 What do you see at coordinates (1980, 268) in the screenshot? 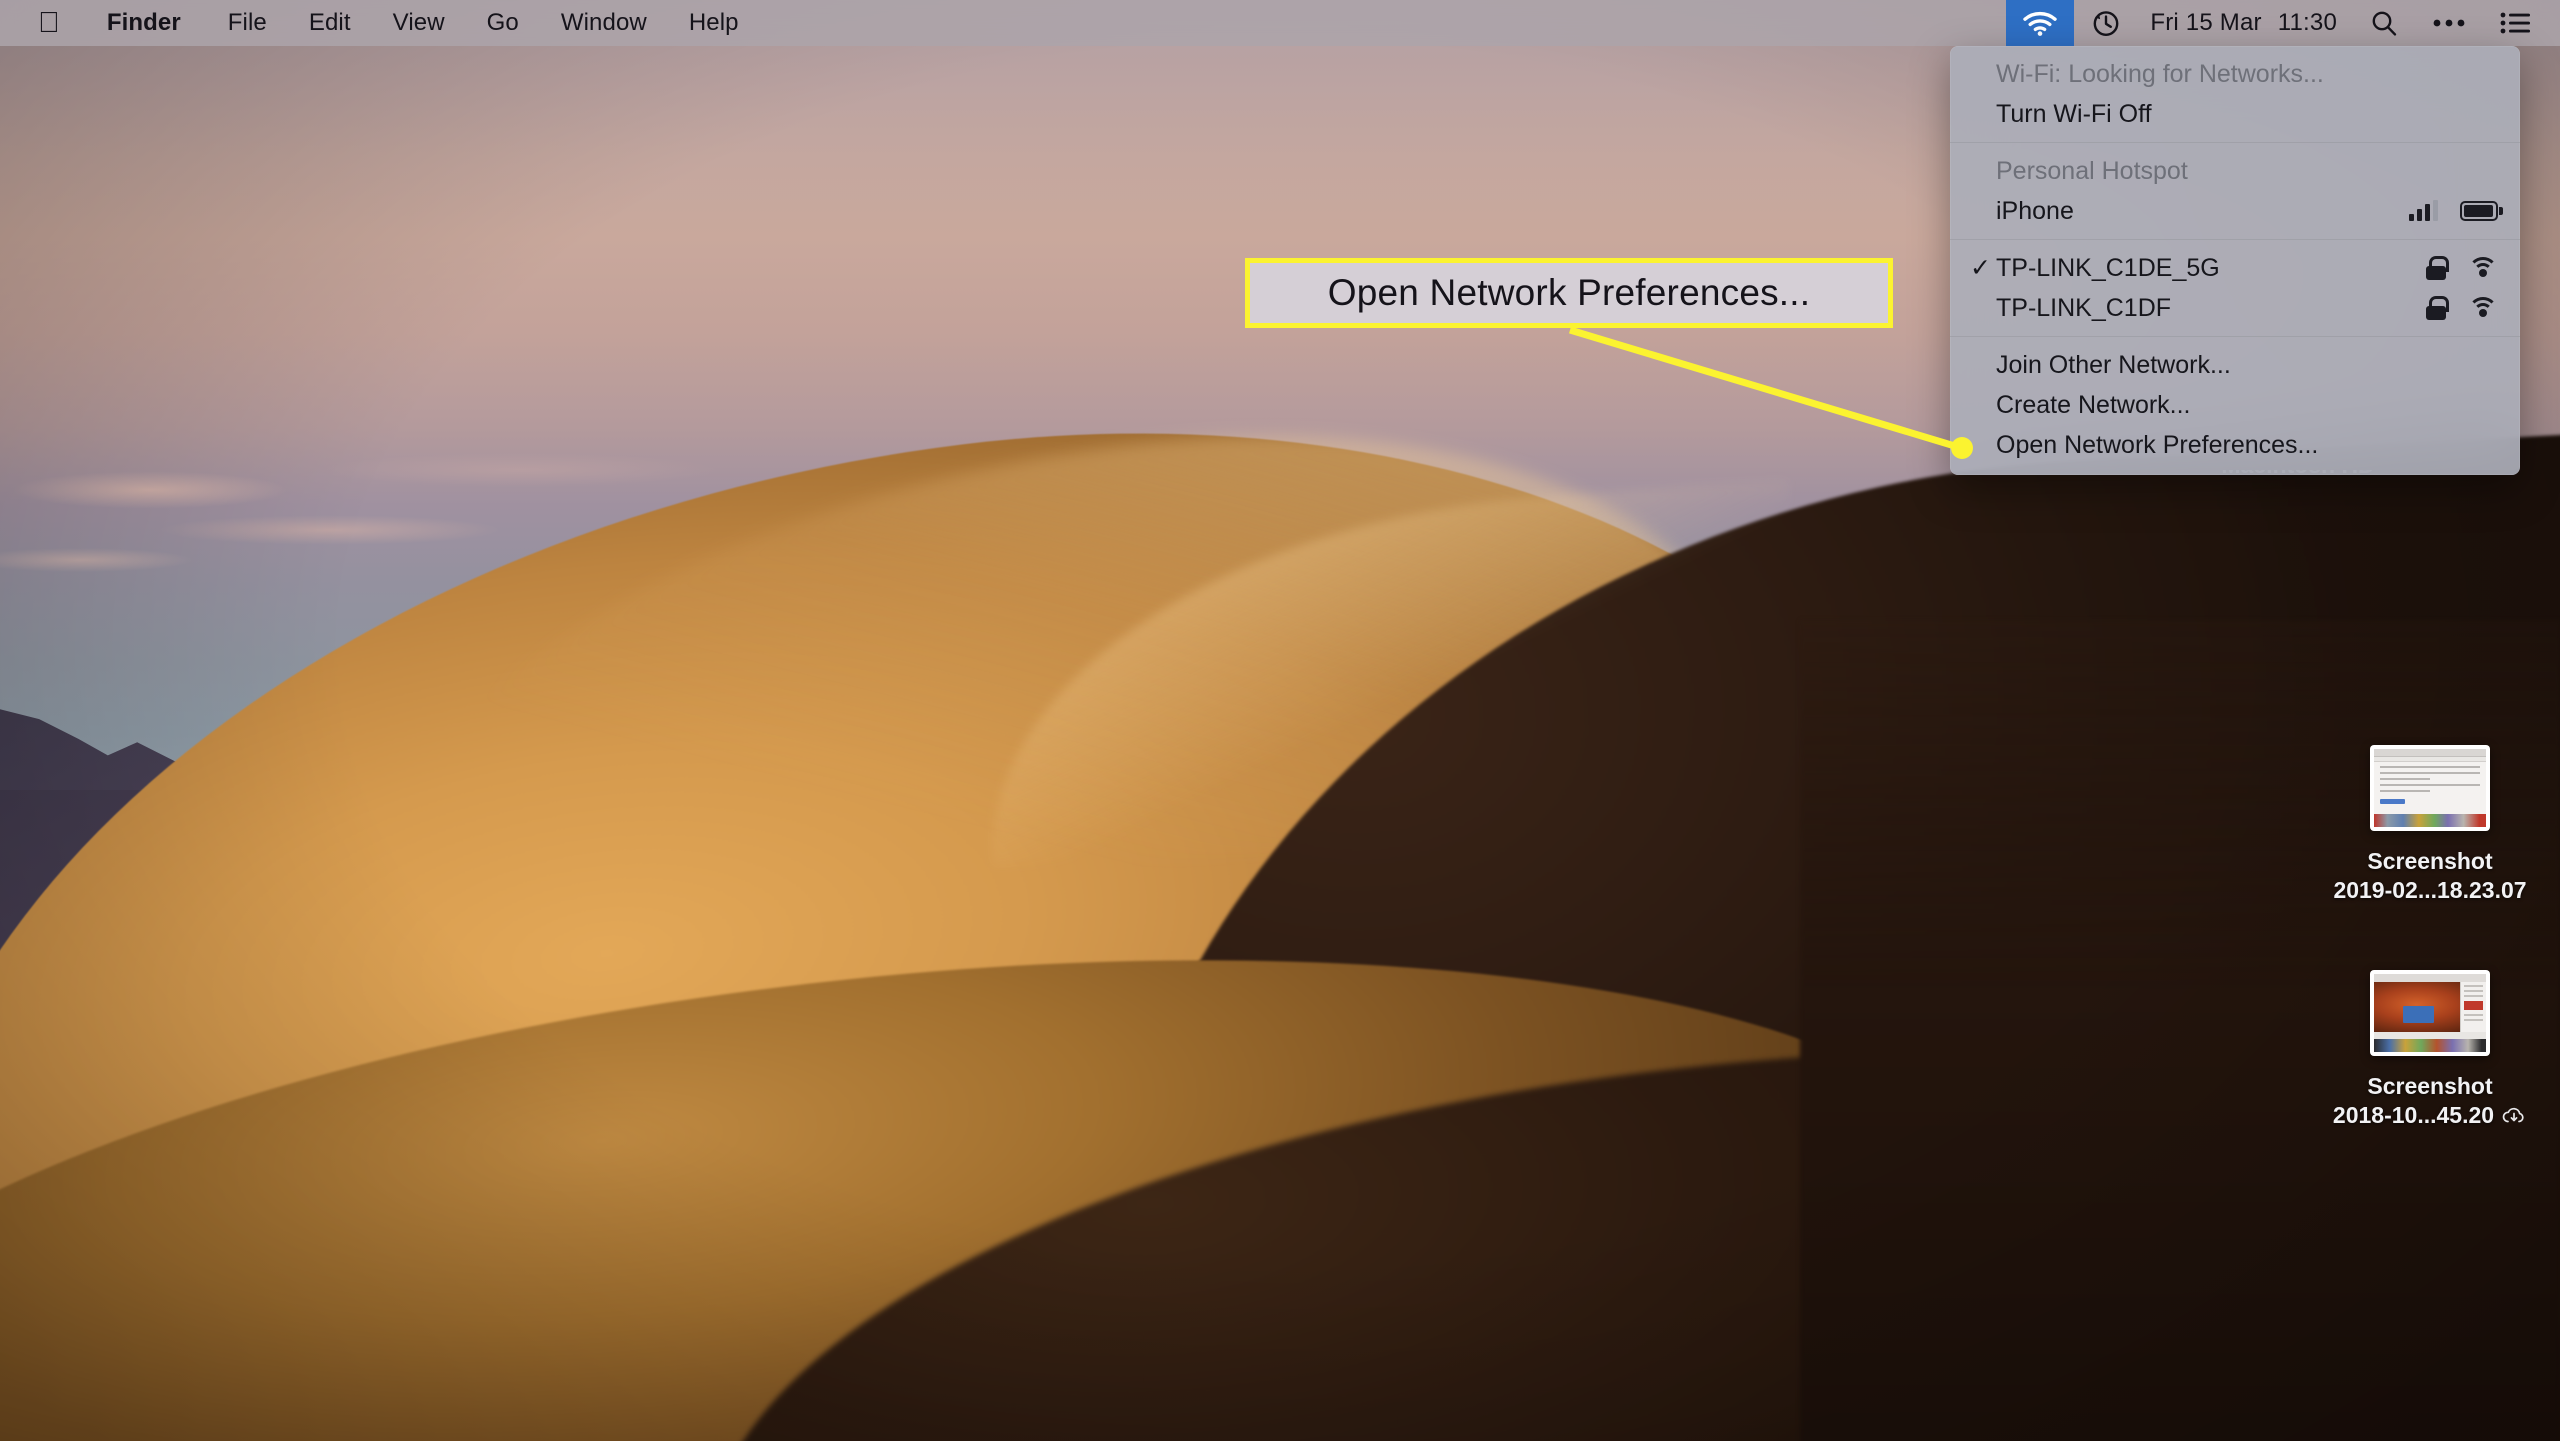
I see `network-1-checkmark: ✓` at bounding box center [1980, 268].